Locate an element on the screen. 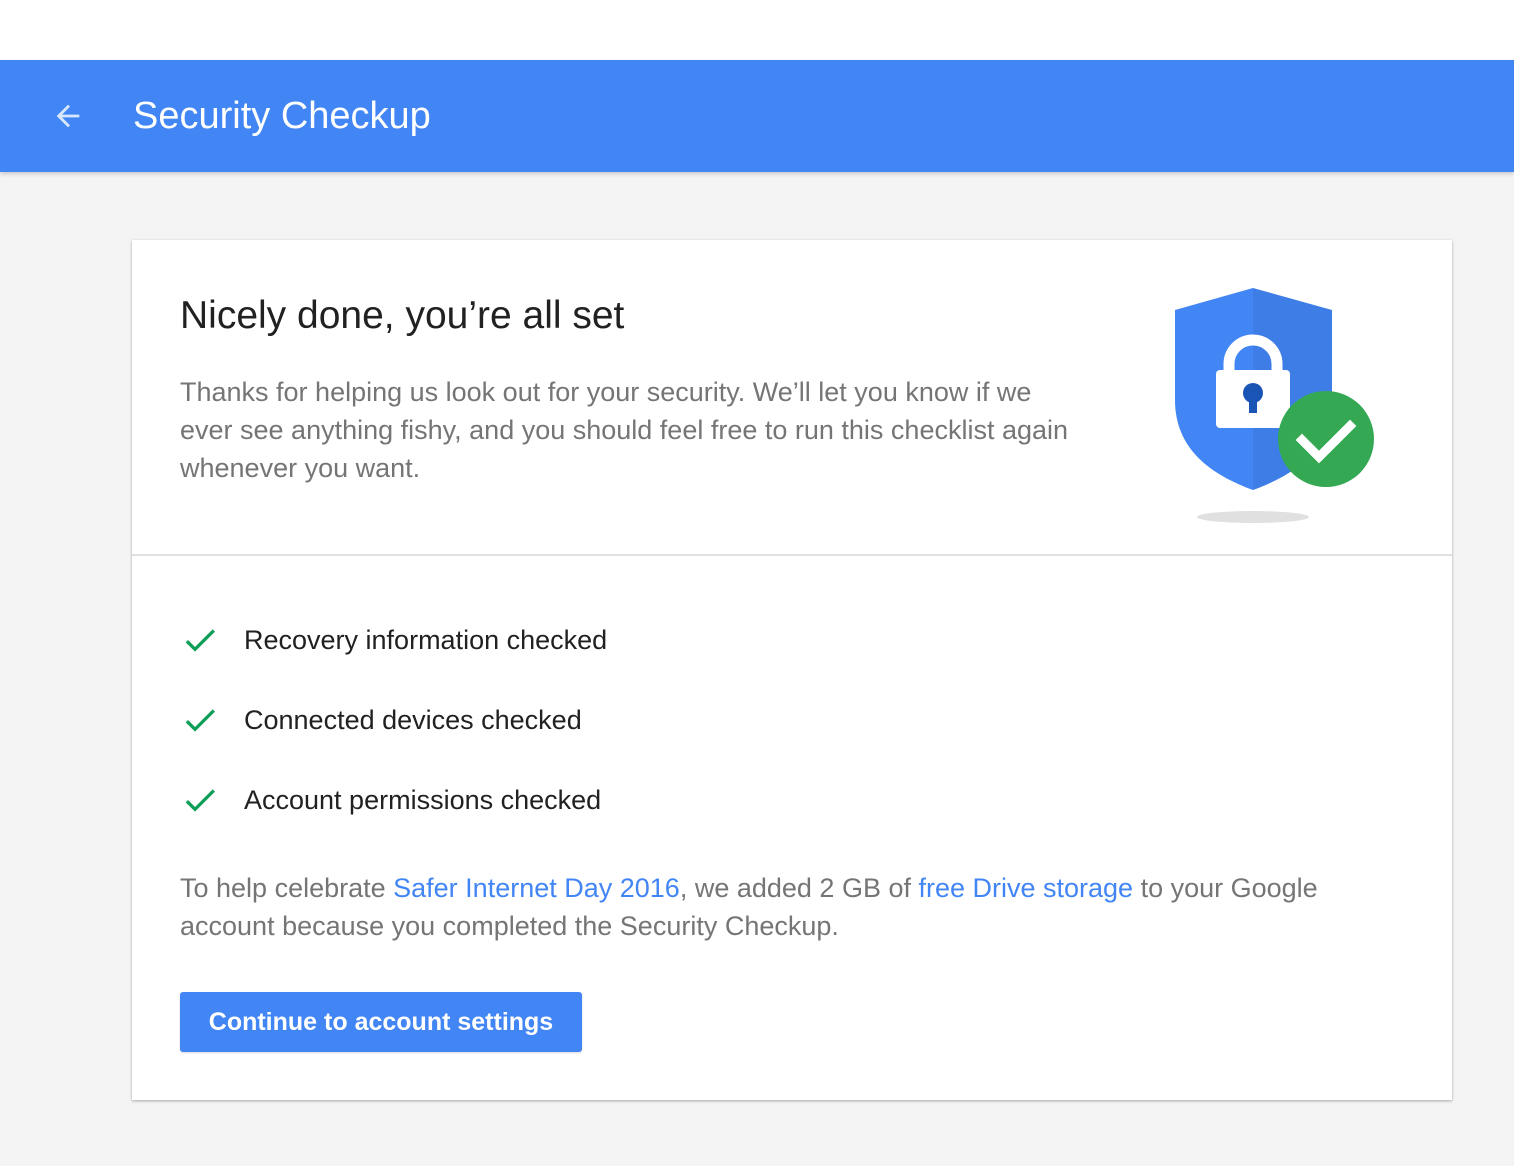  arrow-back-icon is located at coordinates (68, 116).